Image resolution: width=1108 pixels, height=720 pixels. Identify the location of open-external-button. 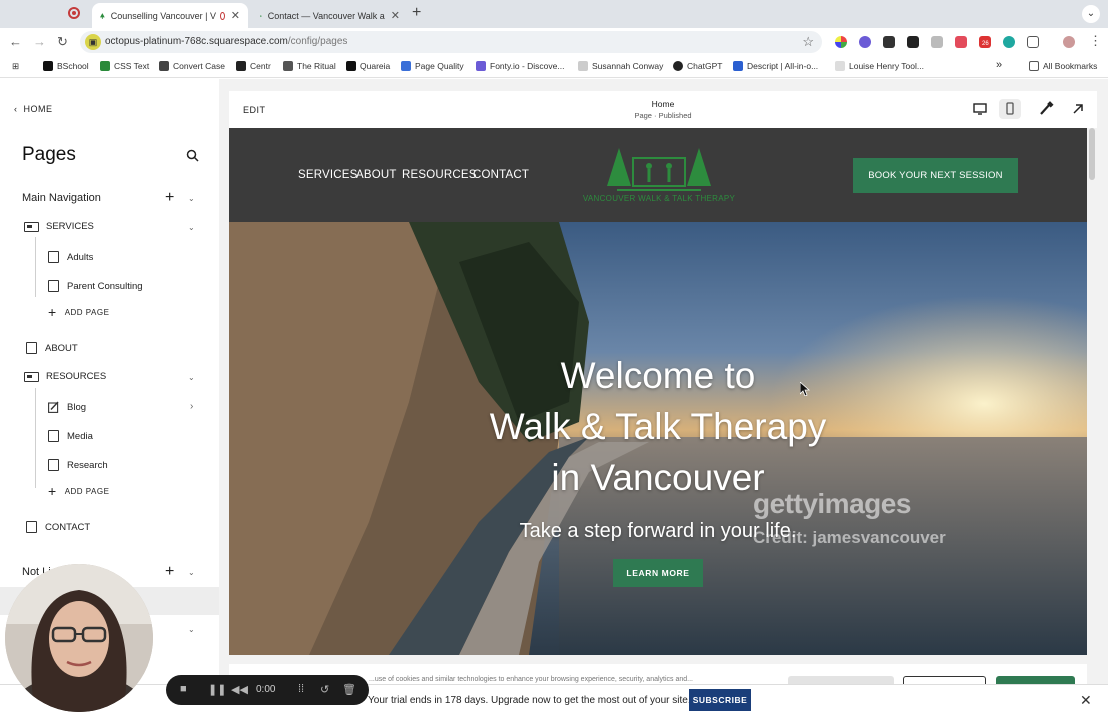
(1078, 109).